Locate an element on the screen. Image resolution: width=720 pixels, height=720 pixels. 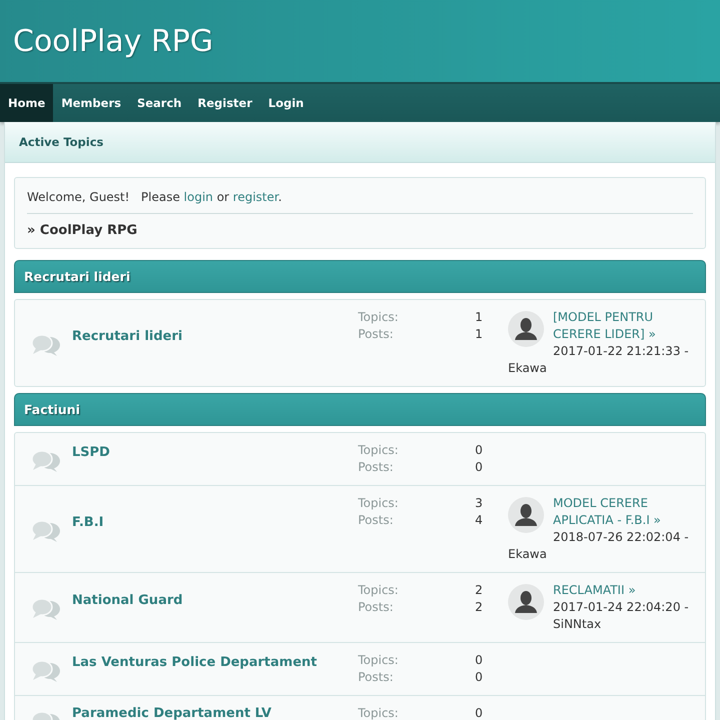
topics-count: 1 is located at coordinates (479, 317).